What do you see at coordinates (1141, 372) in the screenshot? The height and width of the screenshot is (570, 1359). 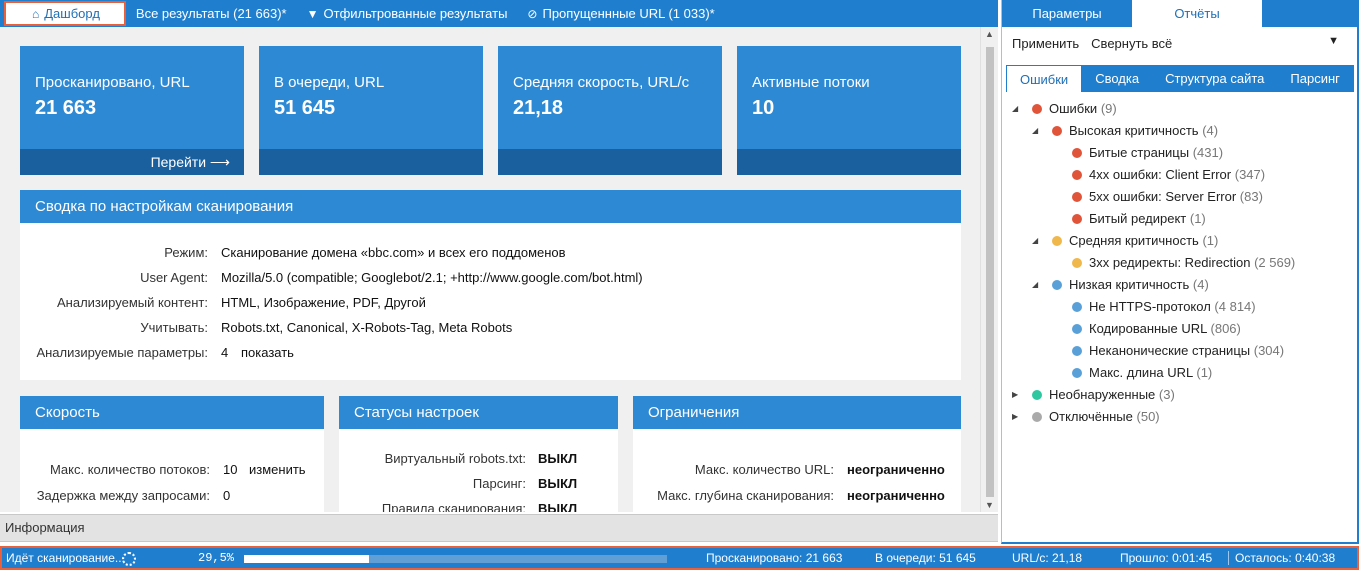 I see `tree-node-text: Макс. длина URL` at bounding box center [1141, 372].